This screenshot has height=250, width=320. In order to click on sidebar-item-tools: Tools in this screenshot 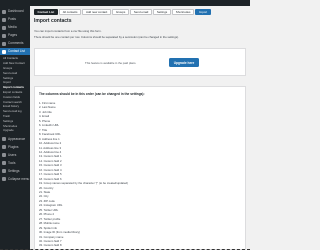, I will do `click(15, 163)`.